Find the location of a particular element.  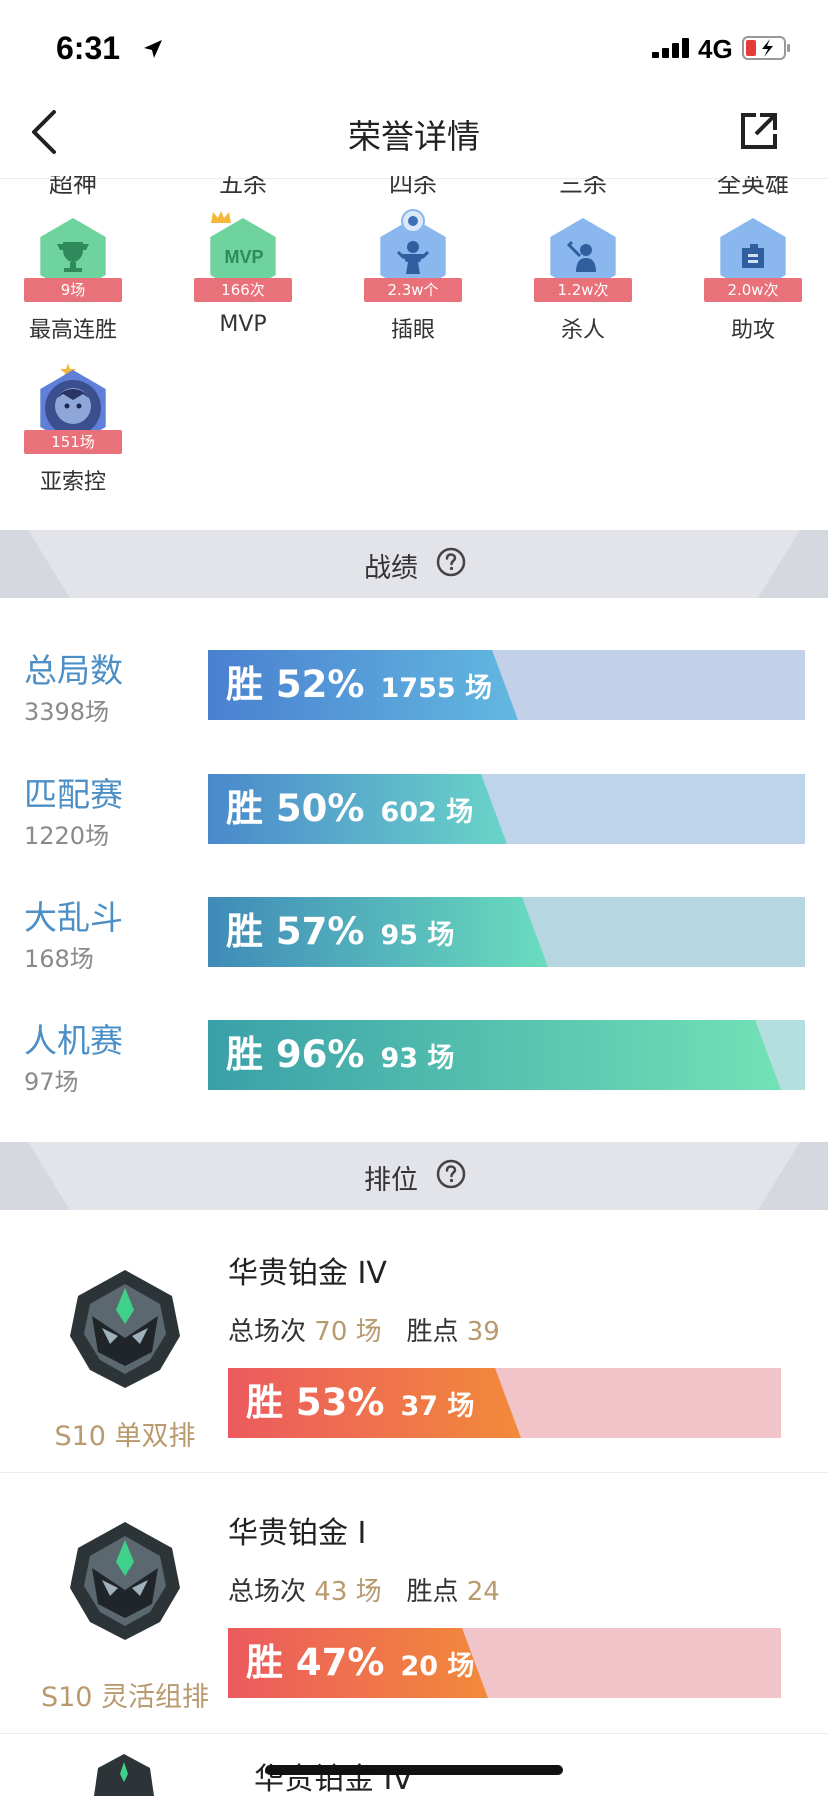

kill-icon is located at coordinates (581, 256).